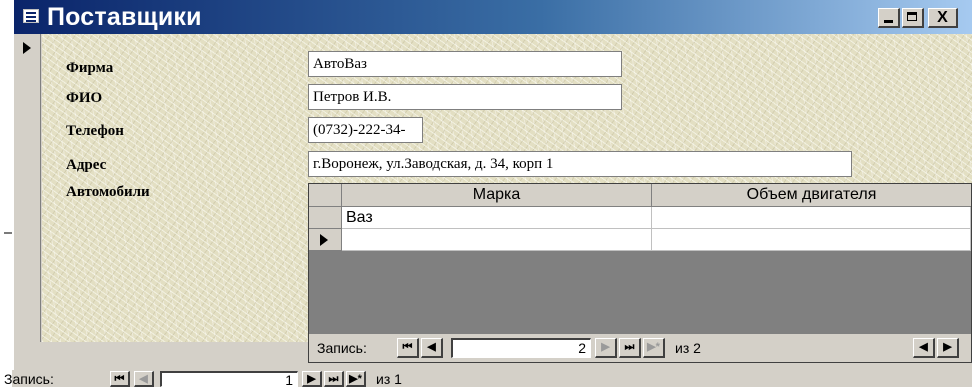 The height and width of the screenshot is (388, 972). What do you see at coordinates (84, 98) in the screenshot?
I see `label-fio: ФИО` at bounding box center [84, 98].